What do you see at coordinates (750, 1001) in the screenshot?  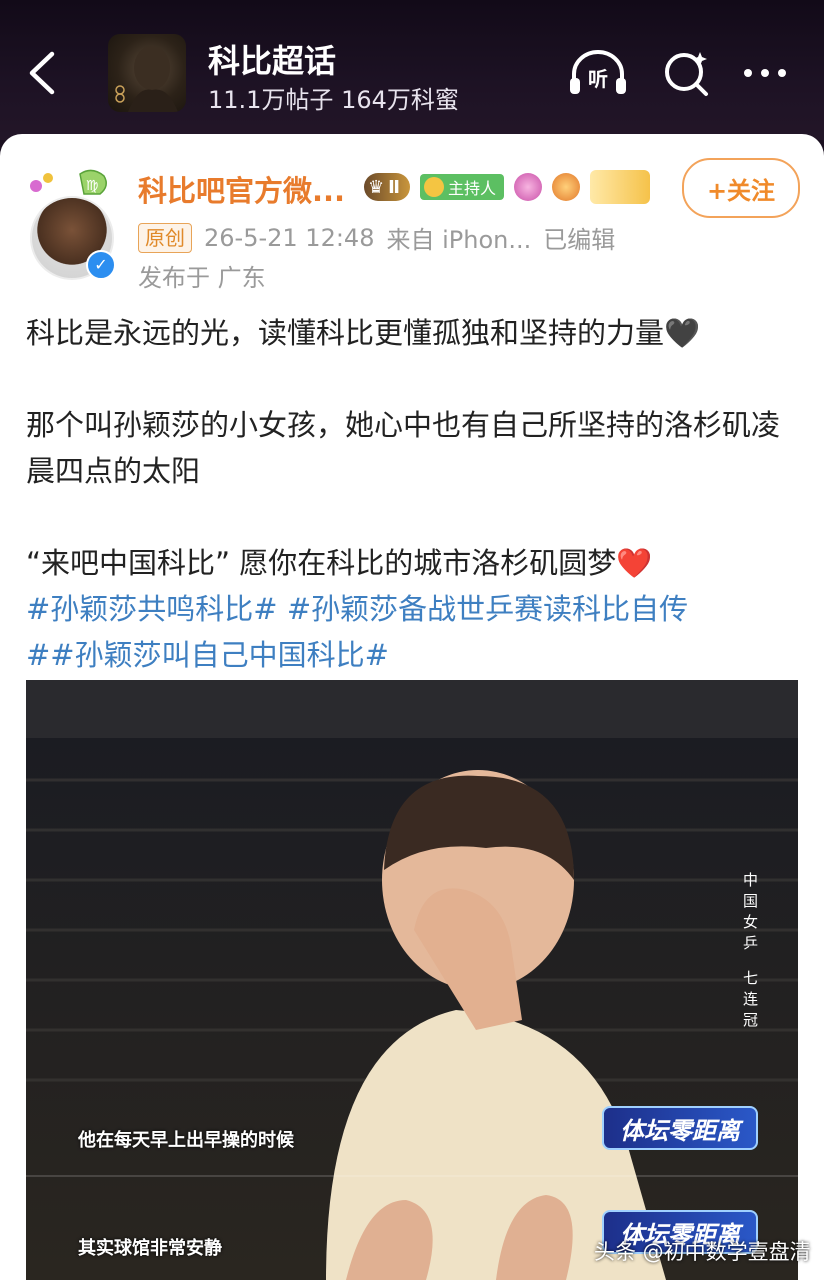 I see `side-caption: 七连冠` at bounding box center [750, 1001].